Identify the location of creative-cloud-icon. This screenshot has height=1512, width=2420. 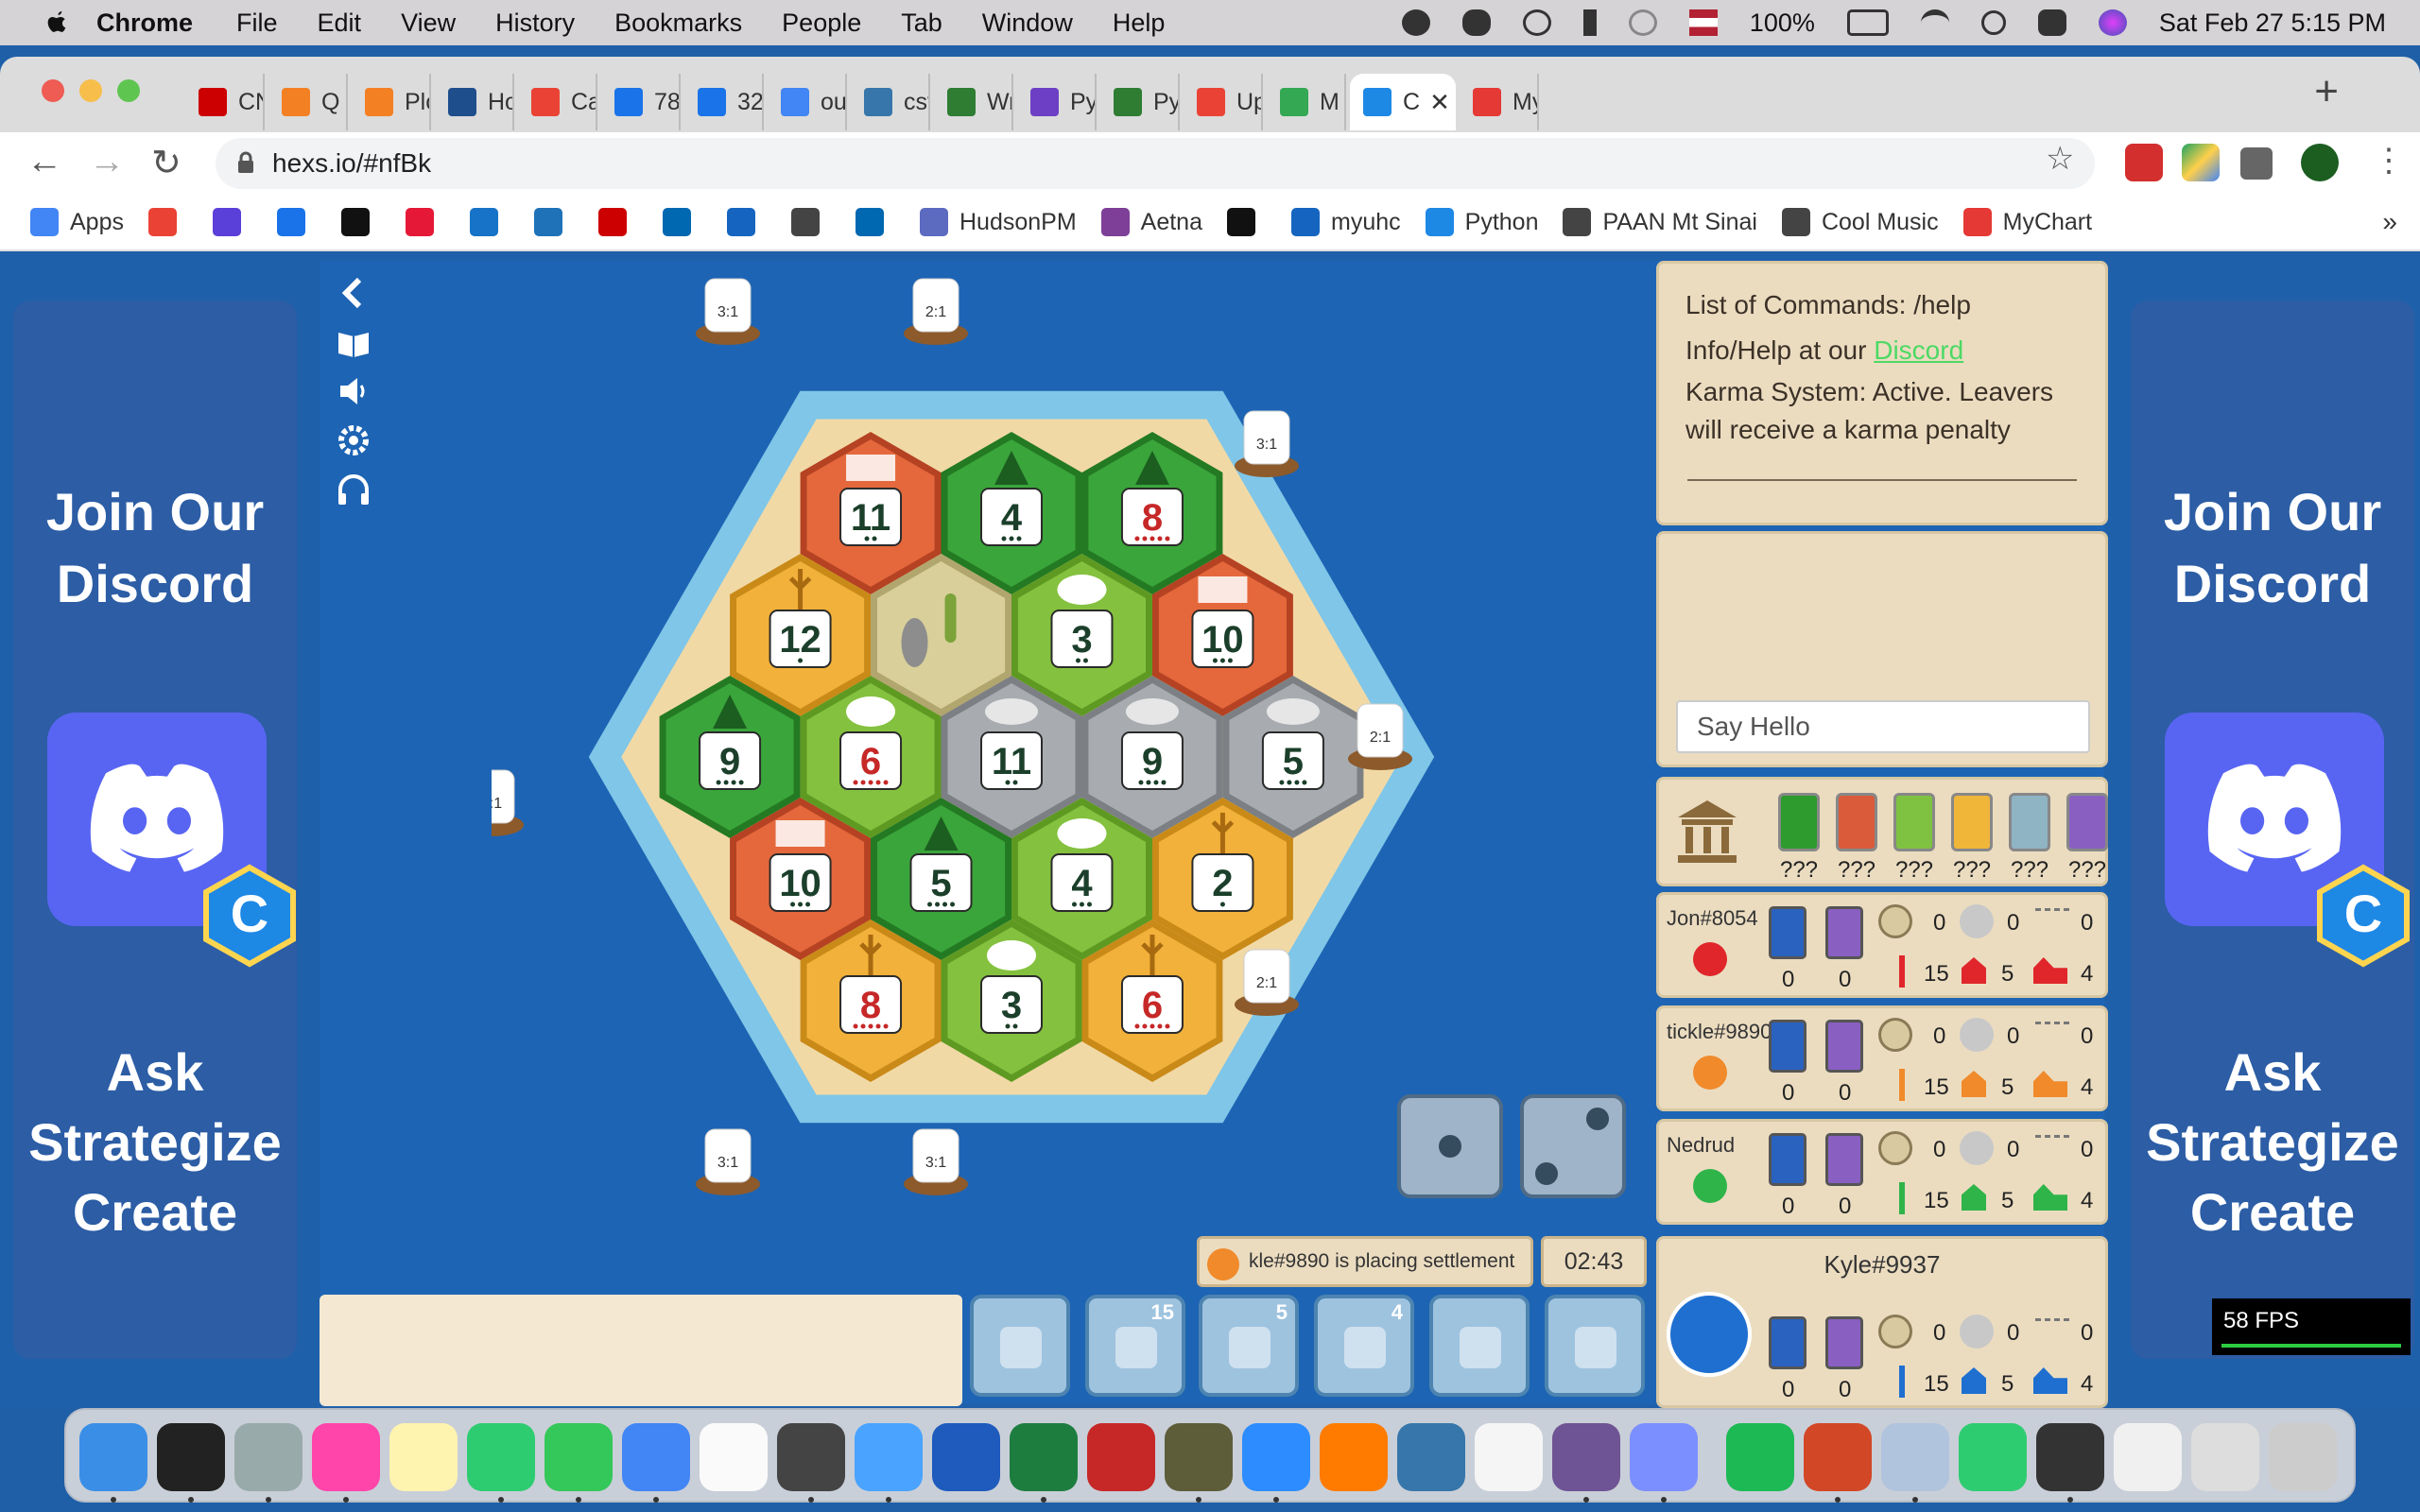
(1416, 22).